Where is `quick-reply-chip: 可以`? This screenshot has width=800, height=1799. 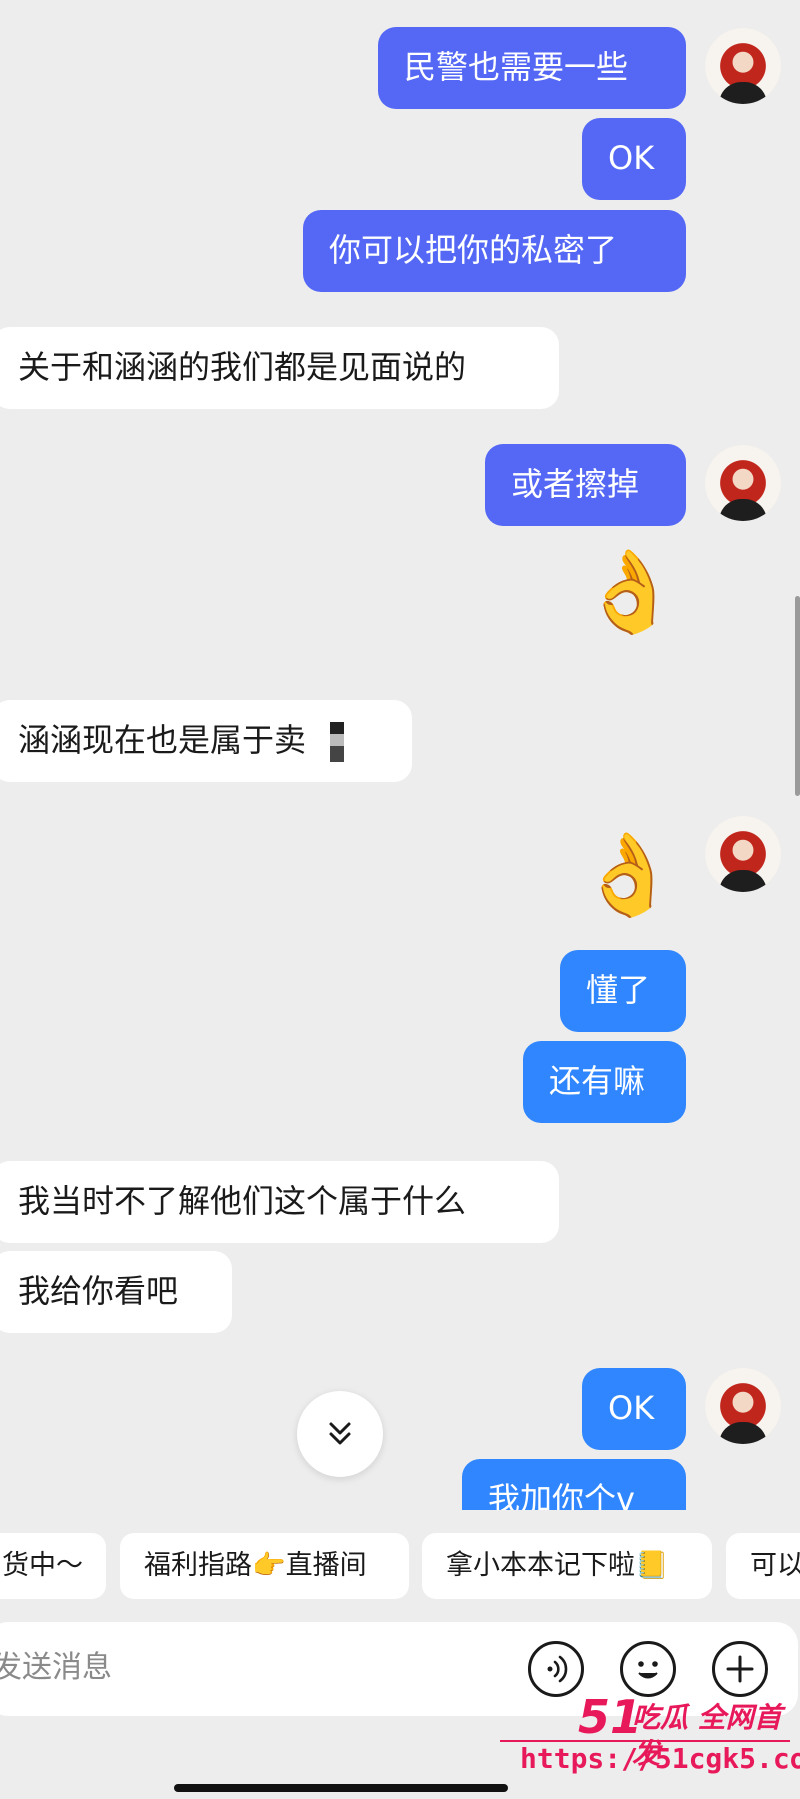 quick-reply-chip: 可以 is located at coordinates (763, 1566).